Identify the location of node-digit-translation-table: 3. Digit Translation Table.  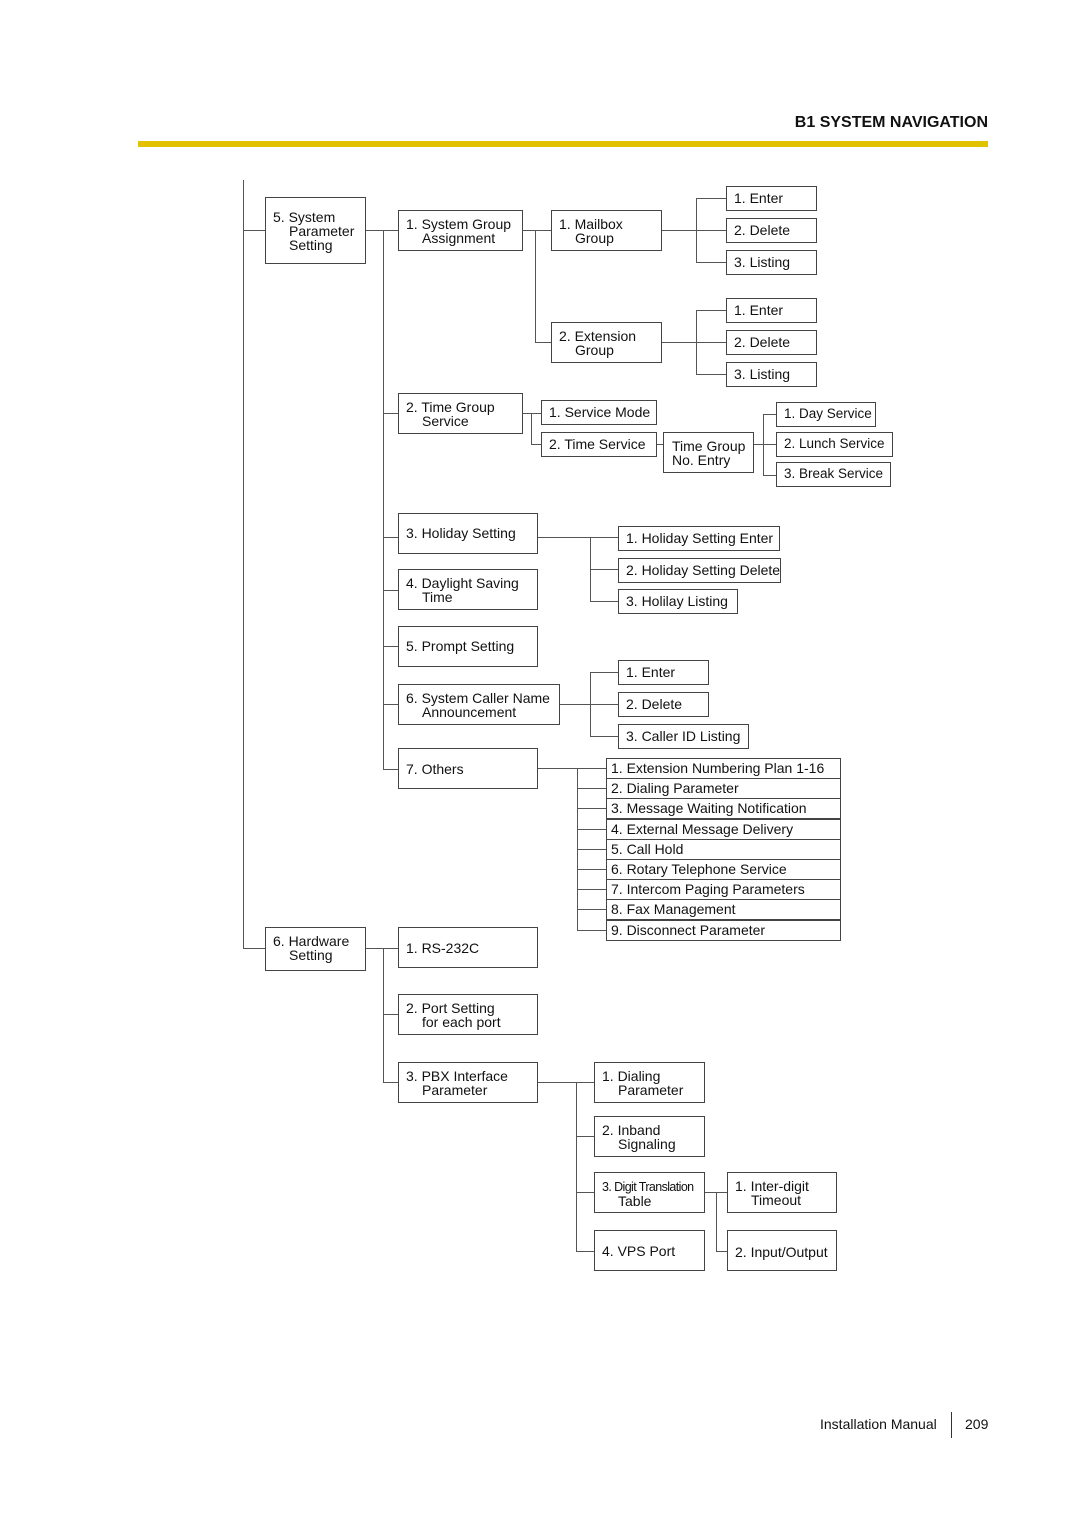
(649, 1192).